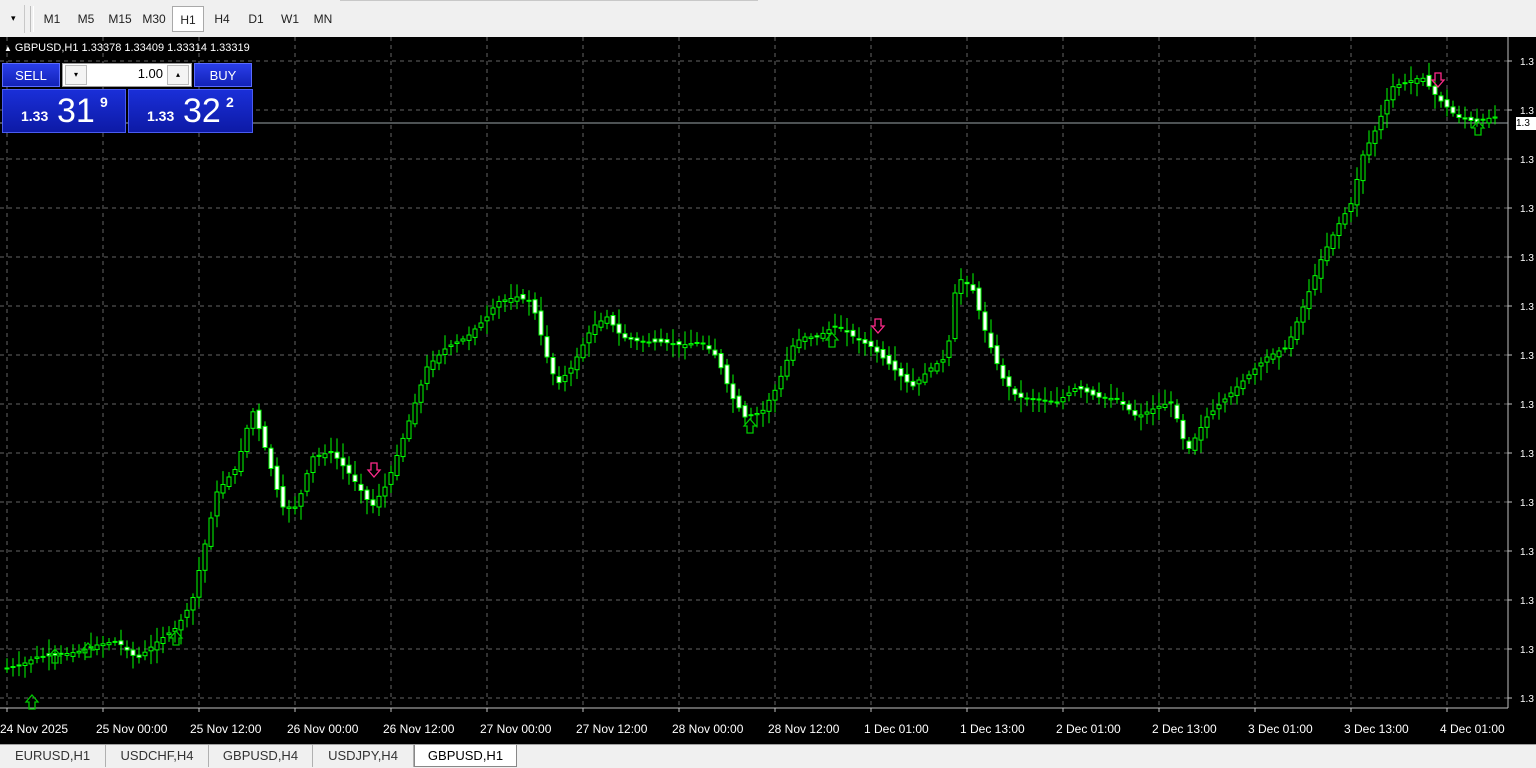 The height and width of the screenshot is (768, 1536). I want to click on tab-eurusd-h1: EURUSD,H1, so click(53, 756).